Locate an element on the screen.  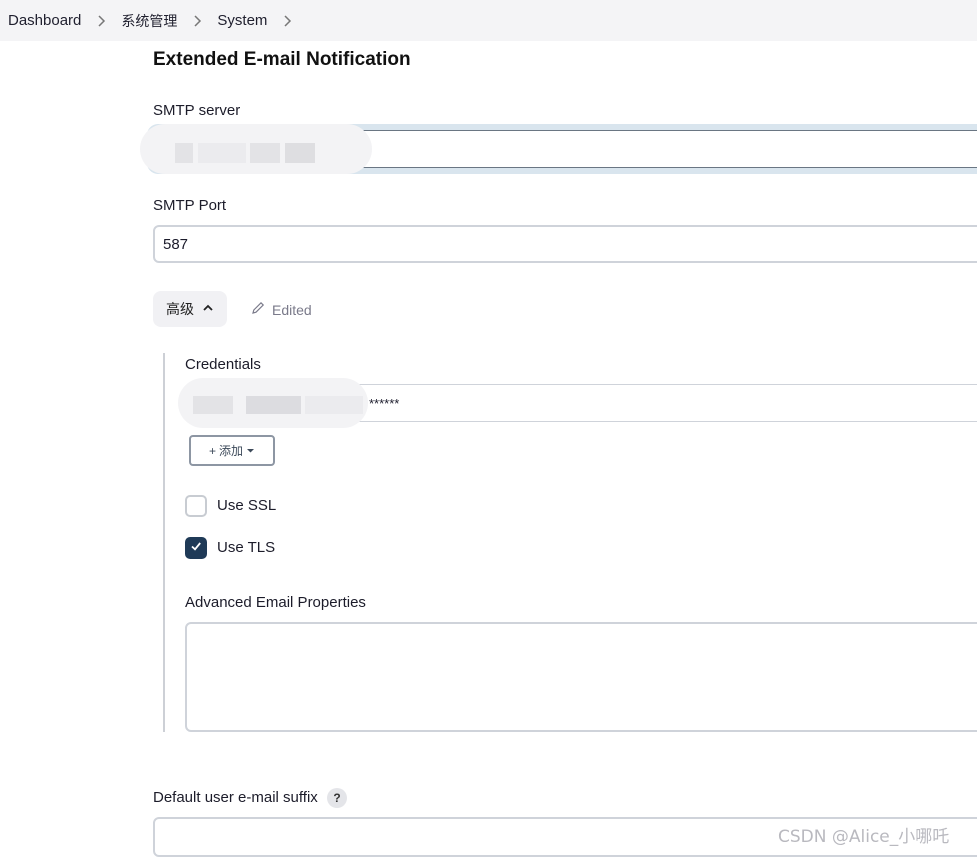
chevron-up-icon is located at coordinates (208, 309).